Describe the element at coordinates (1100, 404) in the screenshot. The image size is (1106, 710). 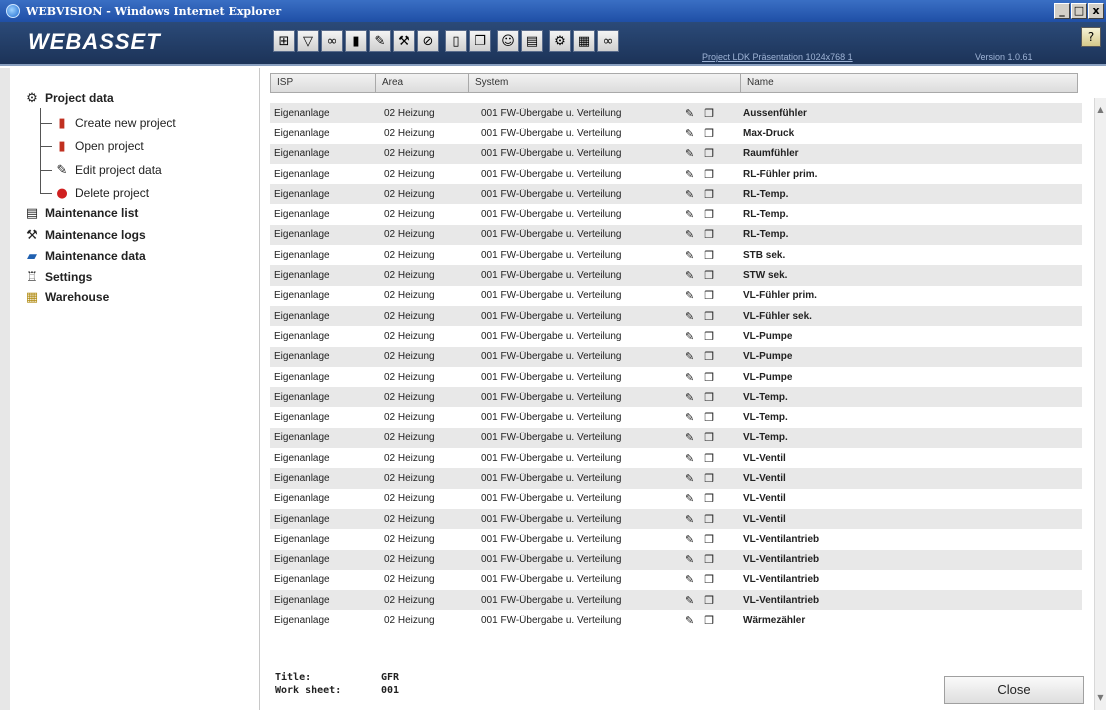
I see `vertical-scrollbar: ▲ ▼` at that location.